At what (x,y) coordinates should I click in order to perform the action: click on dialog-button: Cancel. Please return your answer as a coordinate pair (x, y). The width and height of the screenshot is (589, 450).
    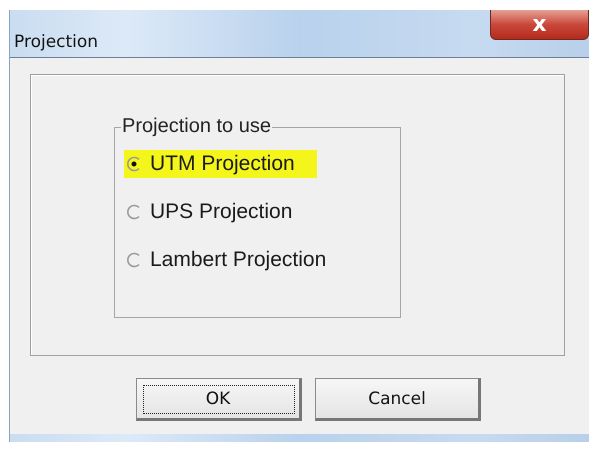
    Looking at the image, I should click on (398, 399).